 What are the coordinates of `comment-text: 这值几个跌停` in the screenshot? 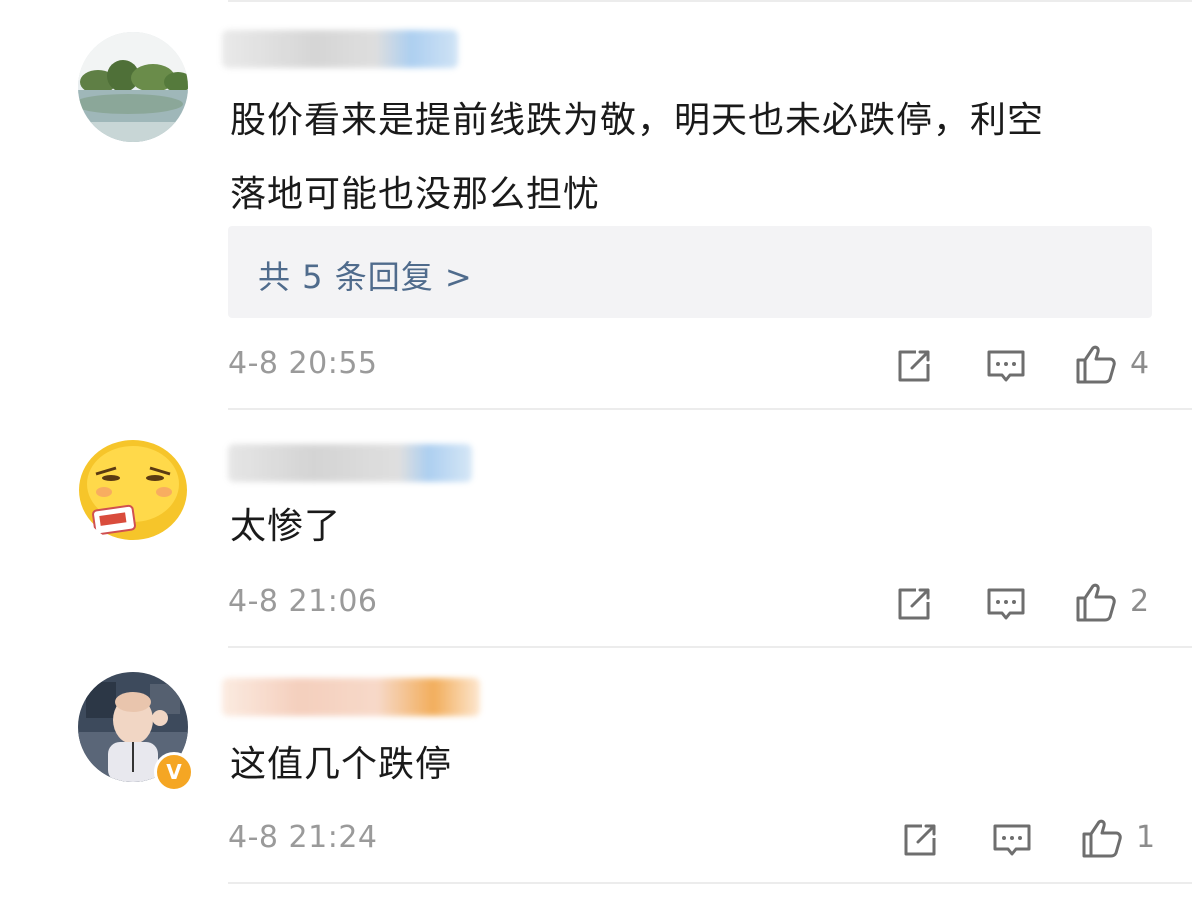 It's located at (341, 764).